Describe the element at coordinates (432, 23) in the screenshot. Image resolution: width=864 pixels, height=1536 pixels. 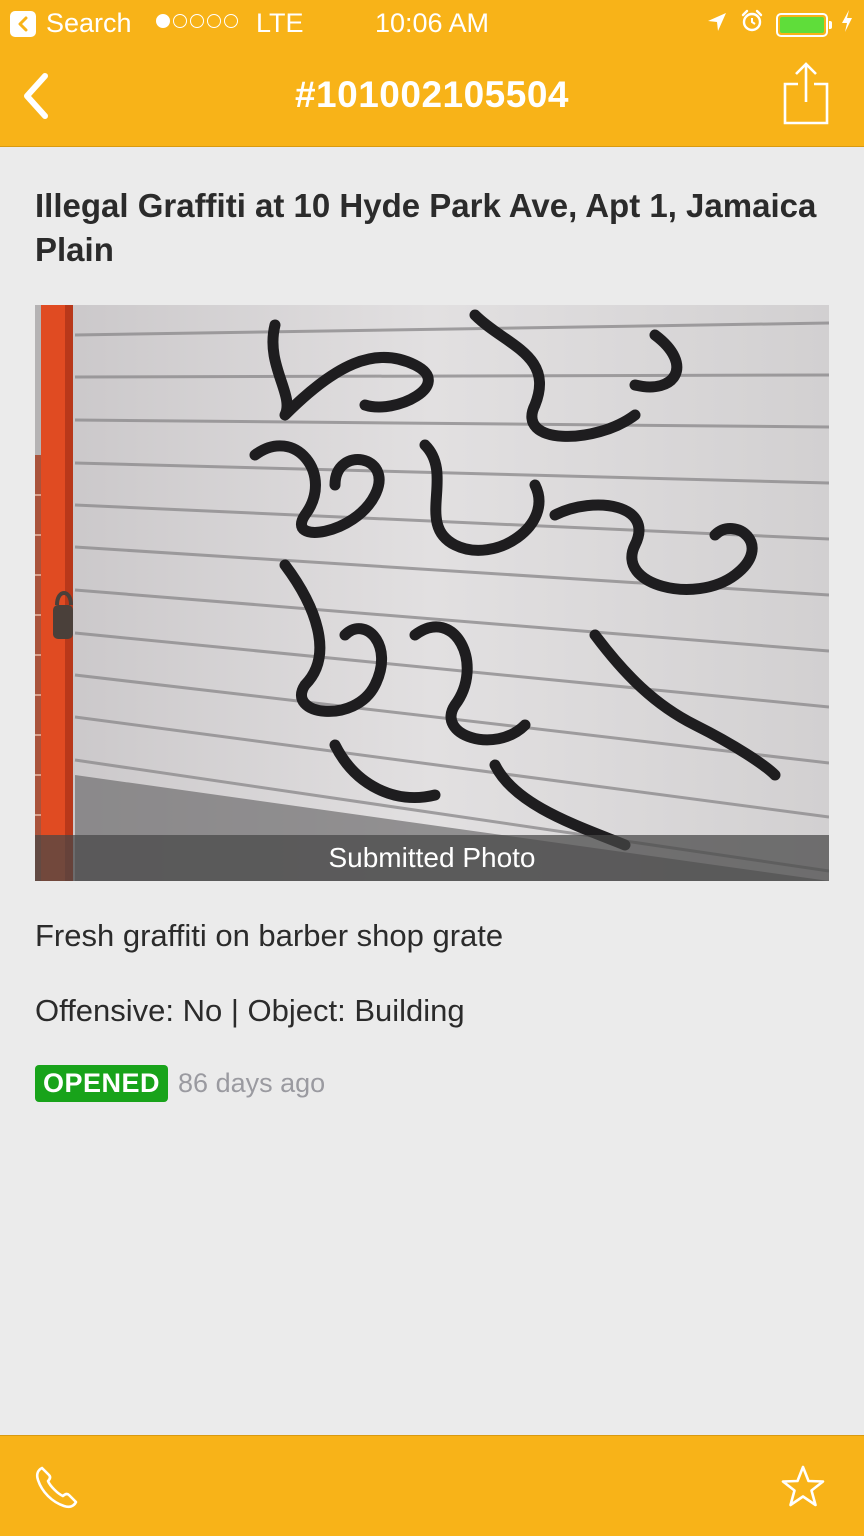
I see `status-bar: Search LTE 10:06 AM` at that location.